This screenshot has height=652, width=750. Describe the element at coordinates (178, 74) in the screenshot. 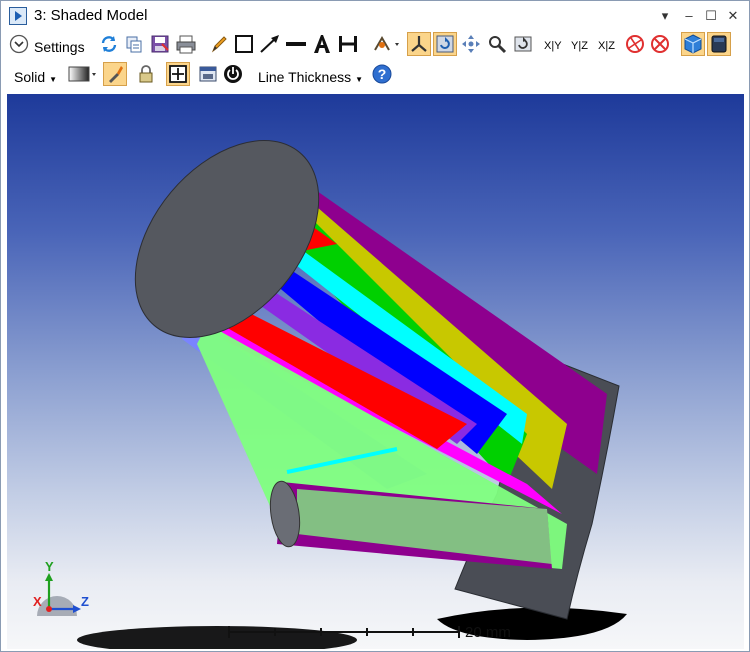

I see `fit-view-icon` at that location.